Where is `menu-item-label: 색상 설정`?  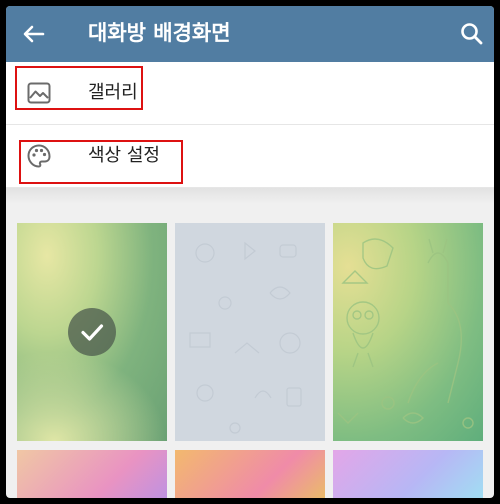 menu-item-label: 색상 설정 is located at coordinates (124, 155).